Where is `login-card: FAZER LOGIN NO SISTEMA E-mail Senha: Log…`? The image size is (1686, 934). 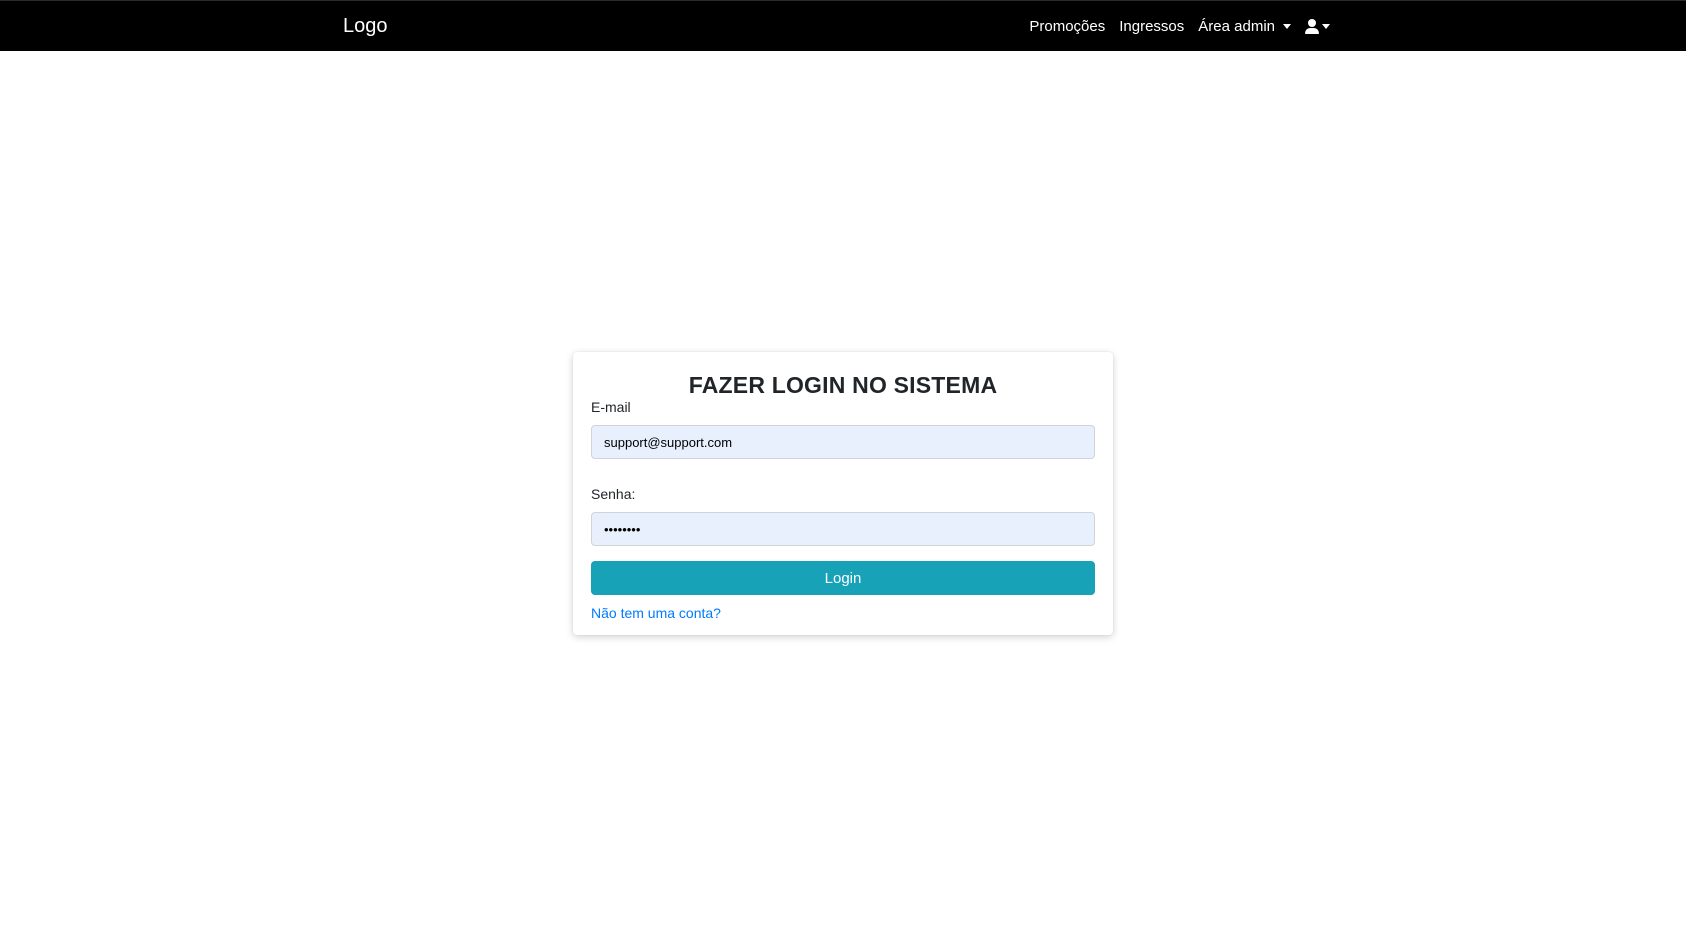
login-card: FAZER LOGIN NO SISTEMA E-mail Senha: Log… is located at coordinates (843, 493).